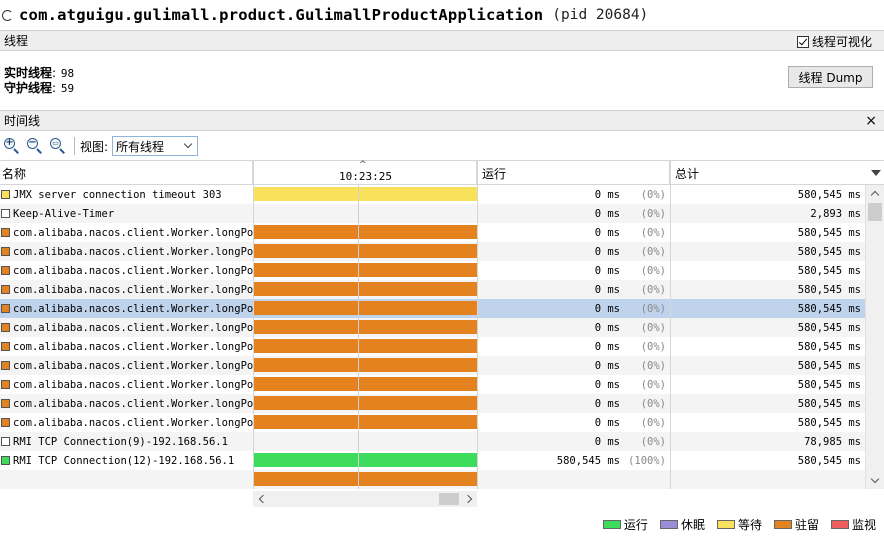 This screenshot has height=537, width=884. Describe the element at coordinates (863, 525) in the screenshot. I see `legend-label: 监视` at that location.